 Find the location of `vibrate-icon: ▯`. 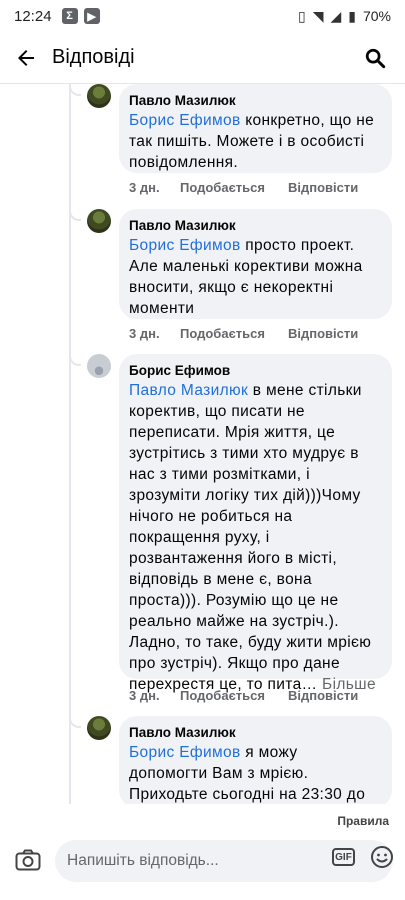

vibrate-icon: ▯ is located at coordinates (301, 15).